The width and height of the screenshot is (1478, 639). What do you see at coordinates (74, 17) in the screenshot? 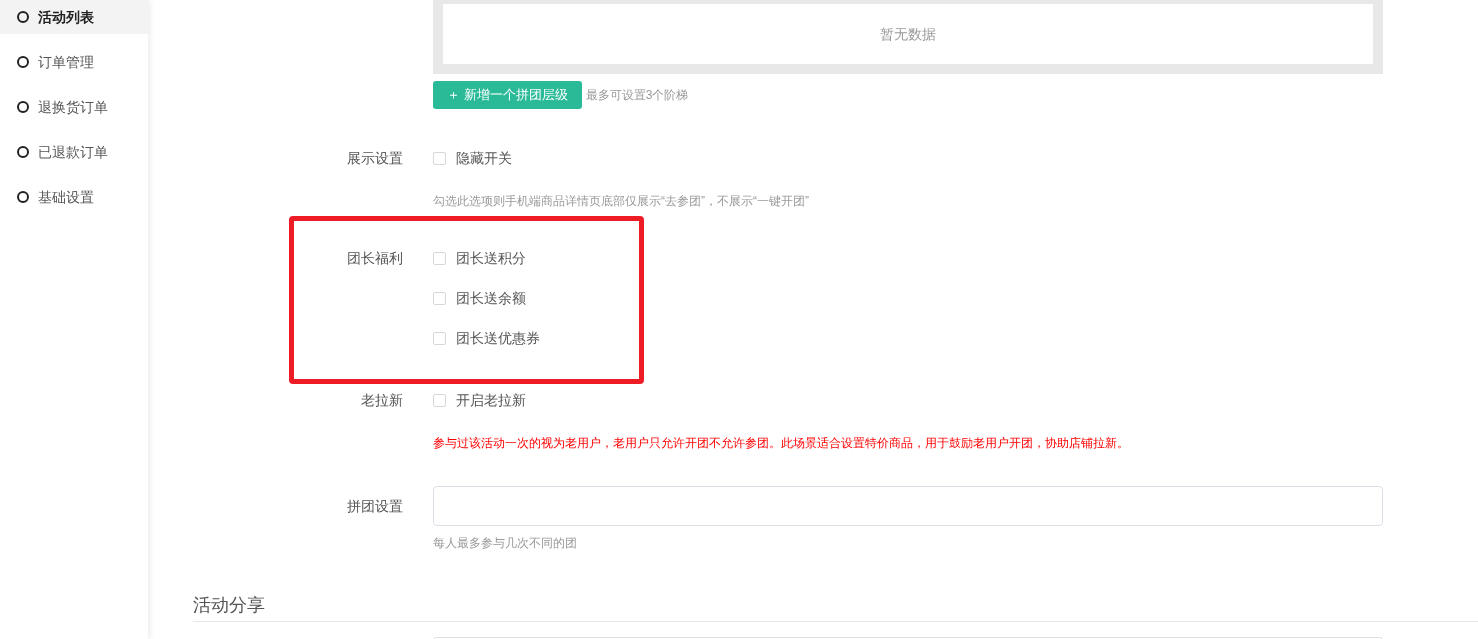
I see `sidebar-item: 活动列表` at bounding box center [74, 17].